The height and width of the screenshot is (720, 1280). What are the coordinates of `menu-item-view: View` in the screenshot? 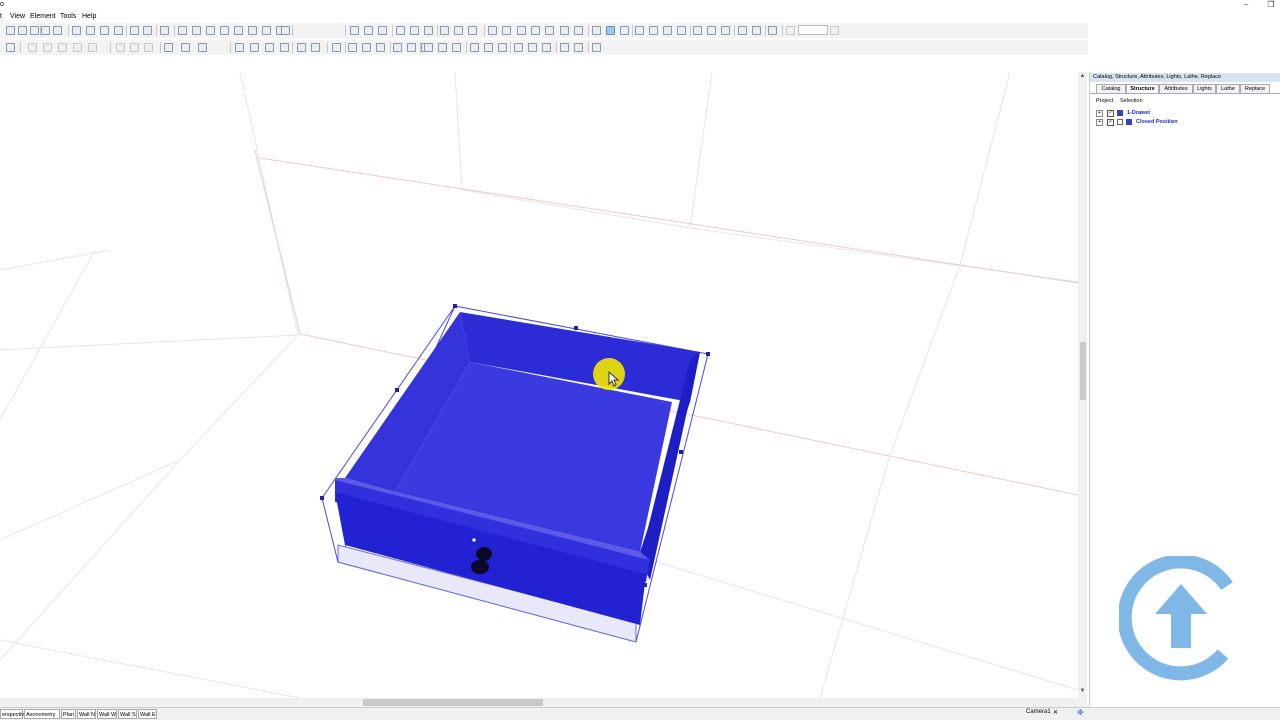 It's located at (17, 16).